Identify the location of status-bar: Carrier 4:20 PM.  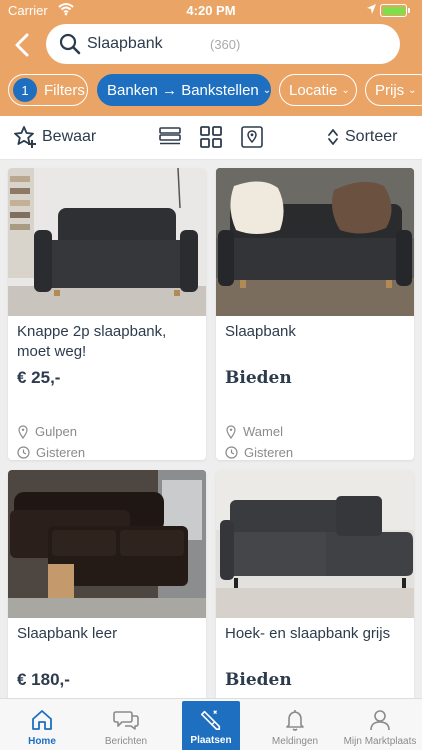
(211, 11).